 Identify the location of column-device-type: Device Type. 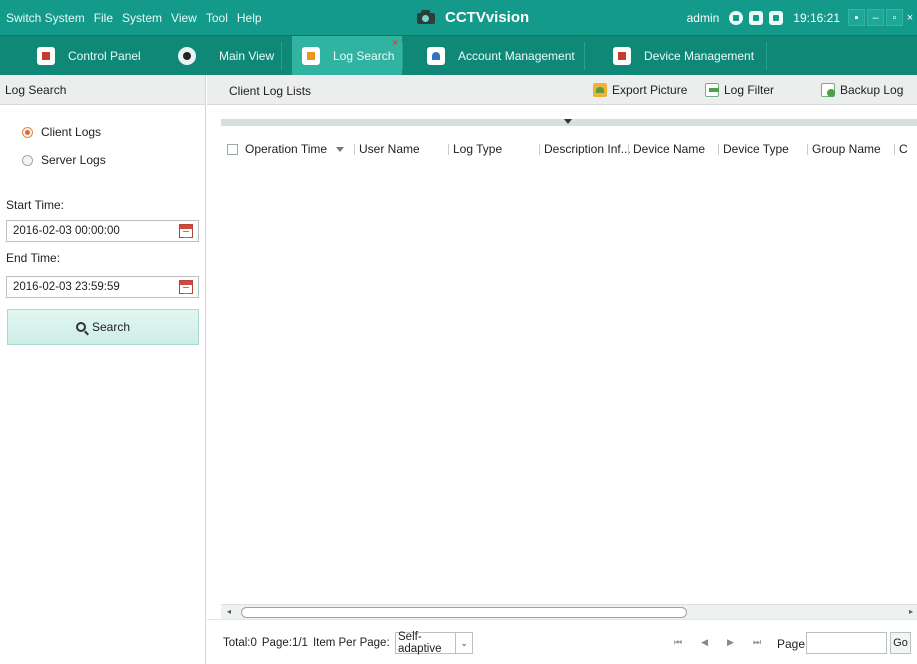
(753, 149).